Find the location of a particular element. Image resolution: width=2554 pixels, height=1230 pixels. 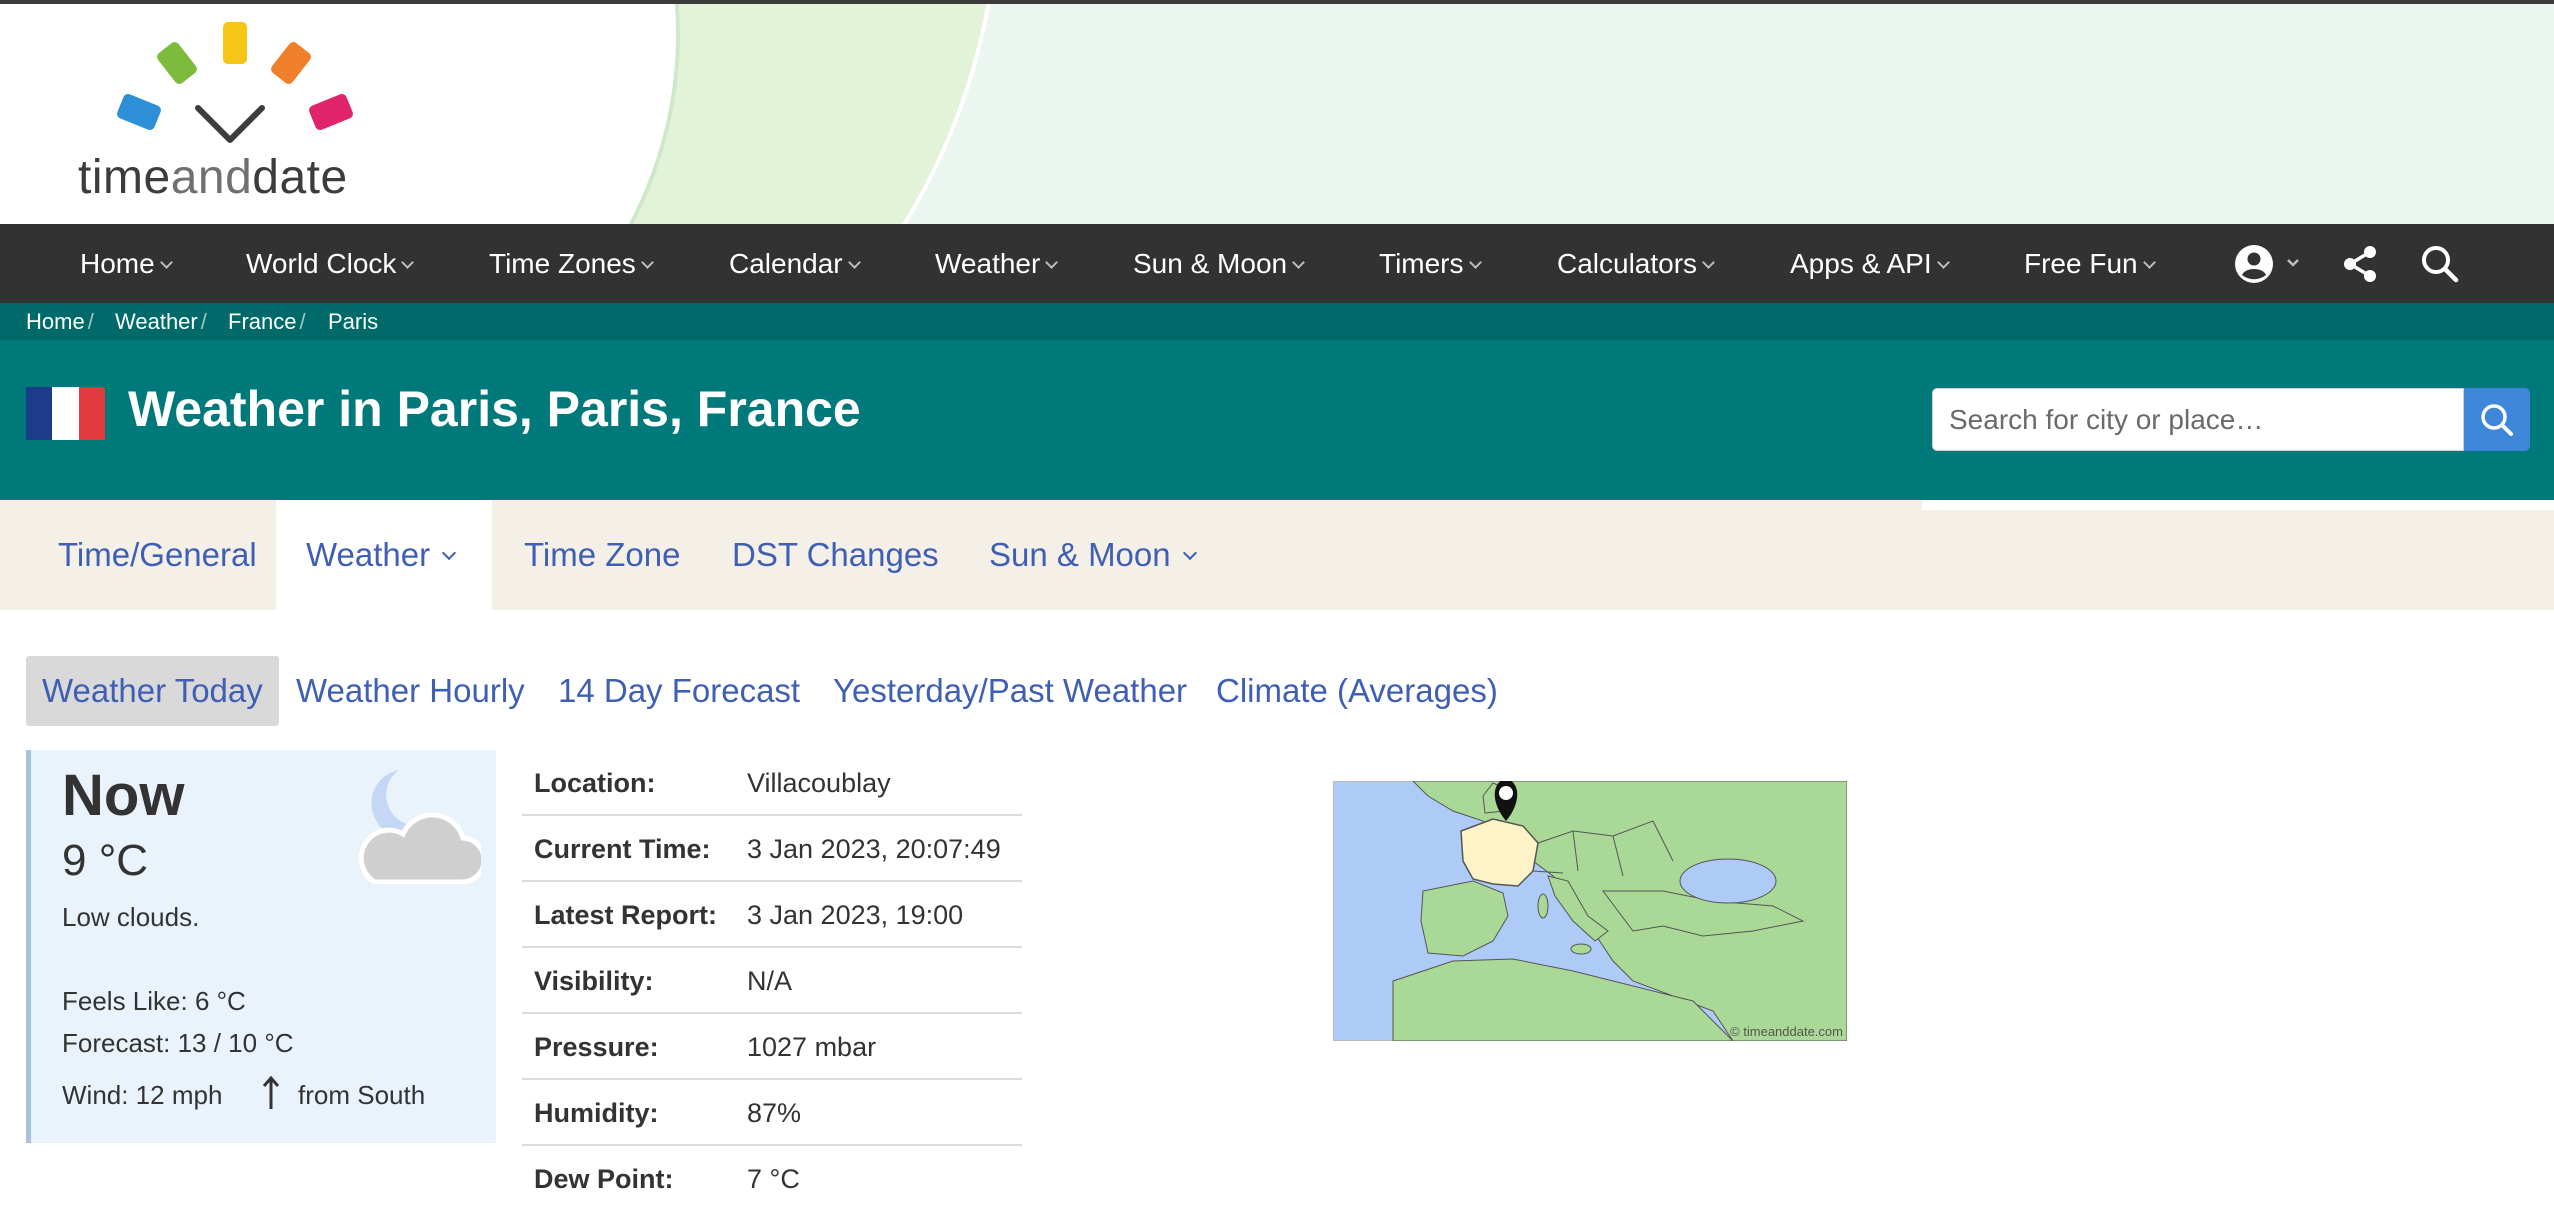

table-row: Humidity: 87% is located at coordinates (772, 1113).